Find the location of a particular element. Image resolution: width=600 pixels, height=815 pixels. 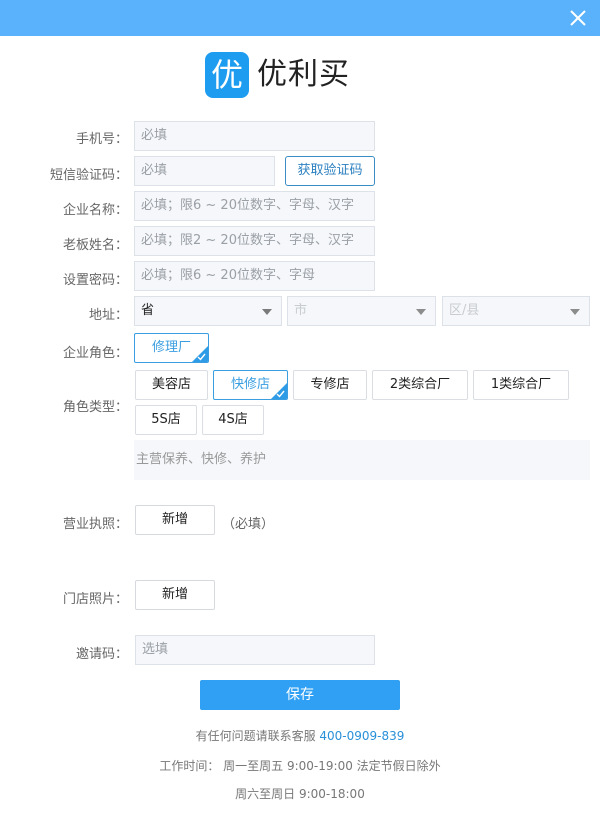

phone-label: 手机号： is located at coordinates (101, 139).